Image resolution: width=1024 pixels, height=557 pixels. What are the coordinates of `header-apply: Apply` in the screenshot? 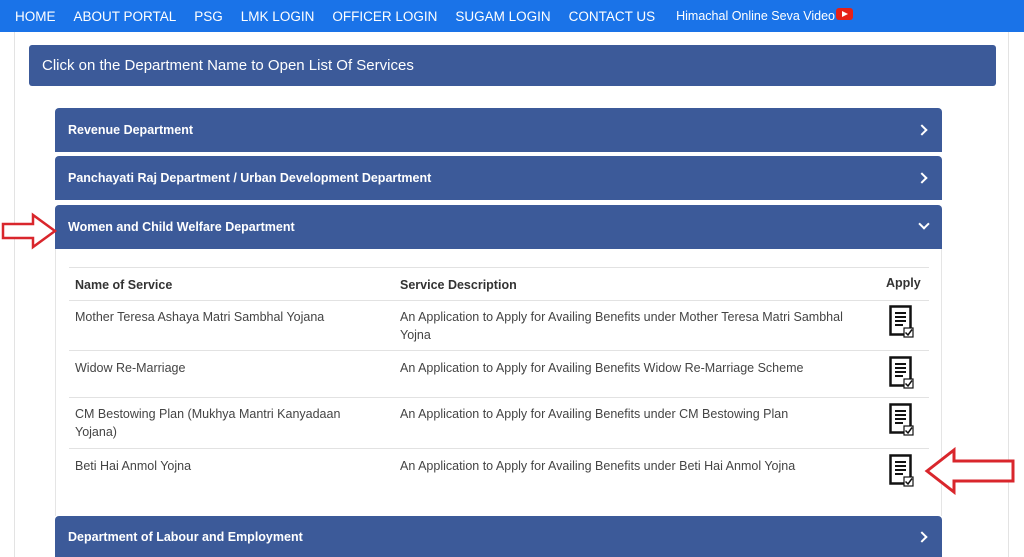 It's located at (903, 283).